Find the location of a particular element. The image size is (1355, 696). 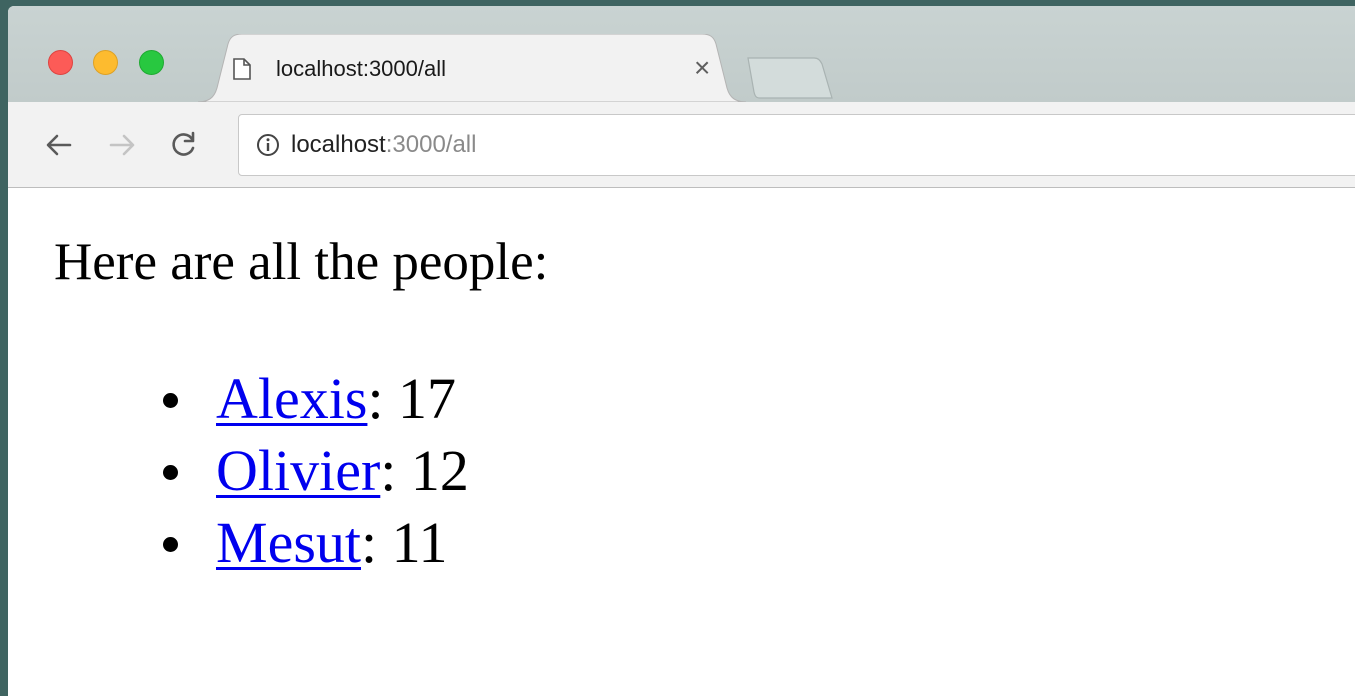

toolbar: localhost:3000/all is located at coordinates (681, 145).